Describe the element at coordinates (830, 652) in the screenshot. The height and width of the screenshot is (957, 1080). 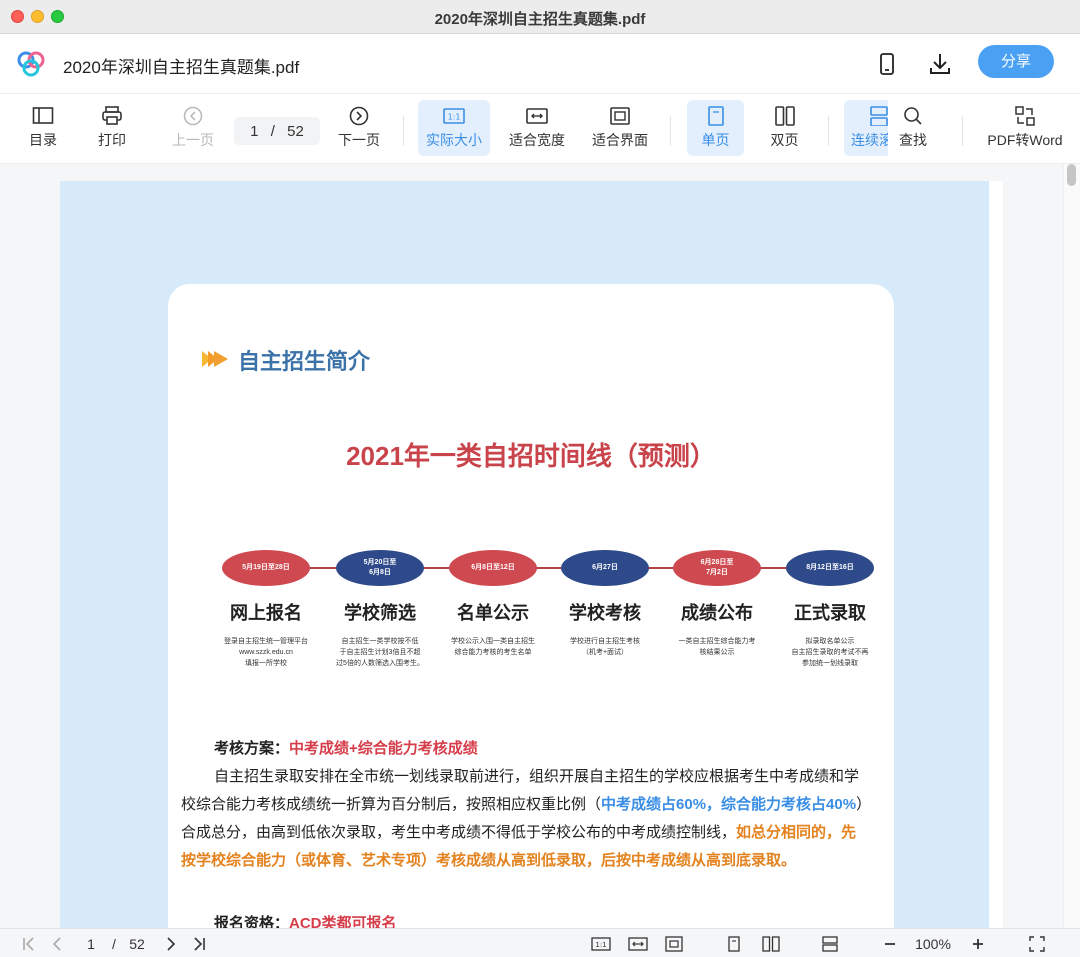
I see `timeline-step-description: 拟录取名单公示 自主招生录取的考试不再 参加统一划线录取` at that location.